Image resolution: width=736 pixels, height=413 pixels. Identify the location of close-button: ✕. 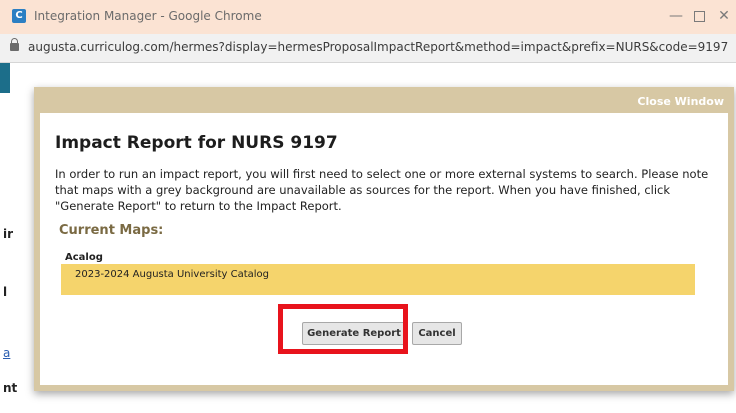
(724, 16).